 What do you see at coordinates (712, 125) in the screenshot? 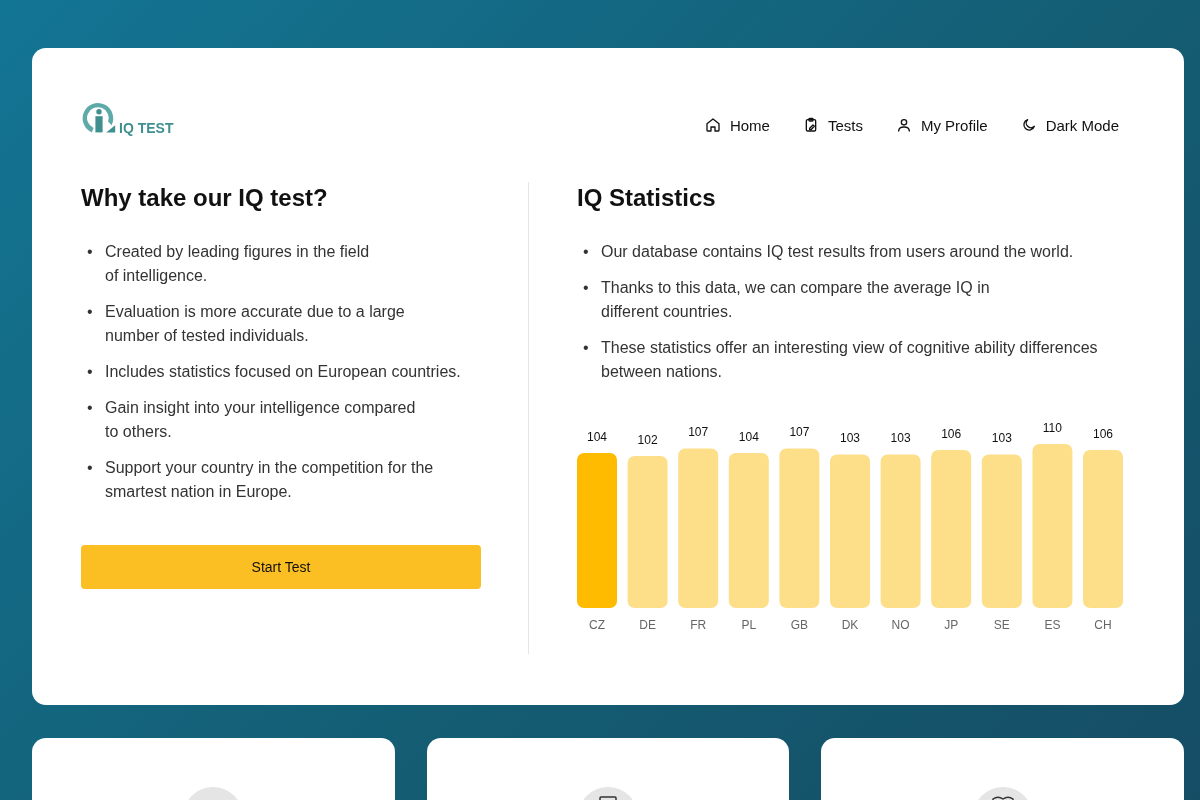
I see `home-icon` at bounding box center [712, 125].